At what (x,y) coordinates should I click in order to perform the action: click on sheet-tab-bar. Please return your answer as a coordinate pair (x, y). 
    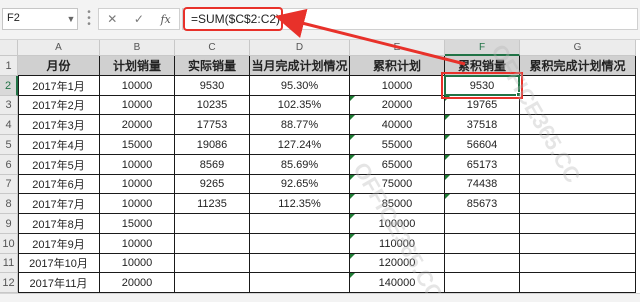
    Looking at the image, I should click on (320, 297).